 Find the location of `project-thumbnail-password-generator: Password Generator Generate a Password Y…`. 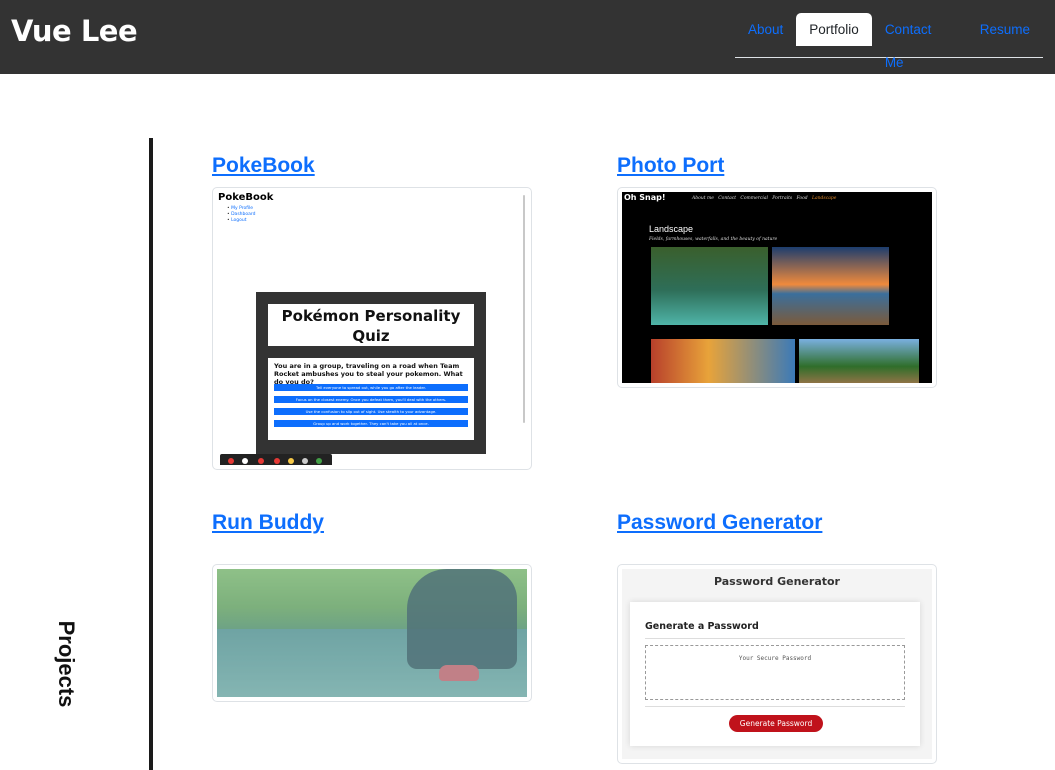

project-thumbnail-password-generator: Password Generator Generate a Password Y… is located at coordinates (777, 664).